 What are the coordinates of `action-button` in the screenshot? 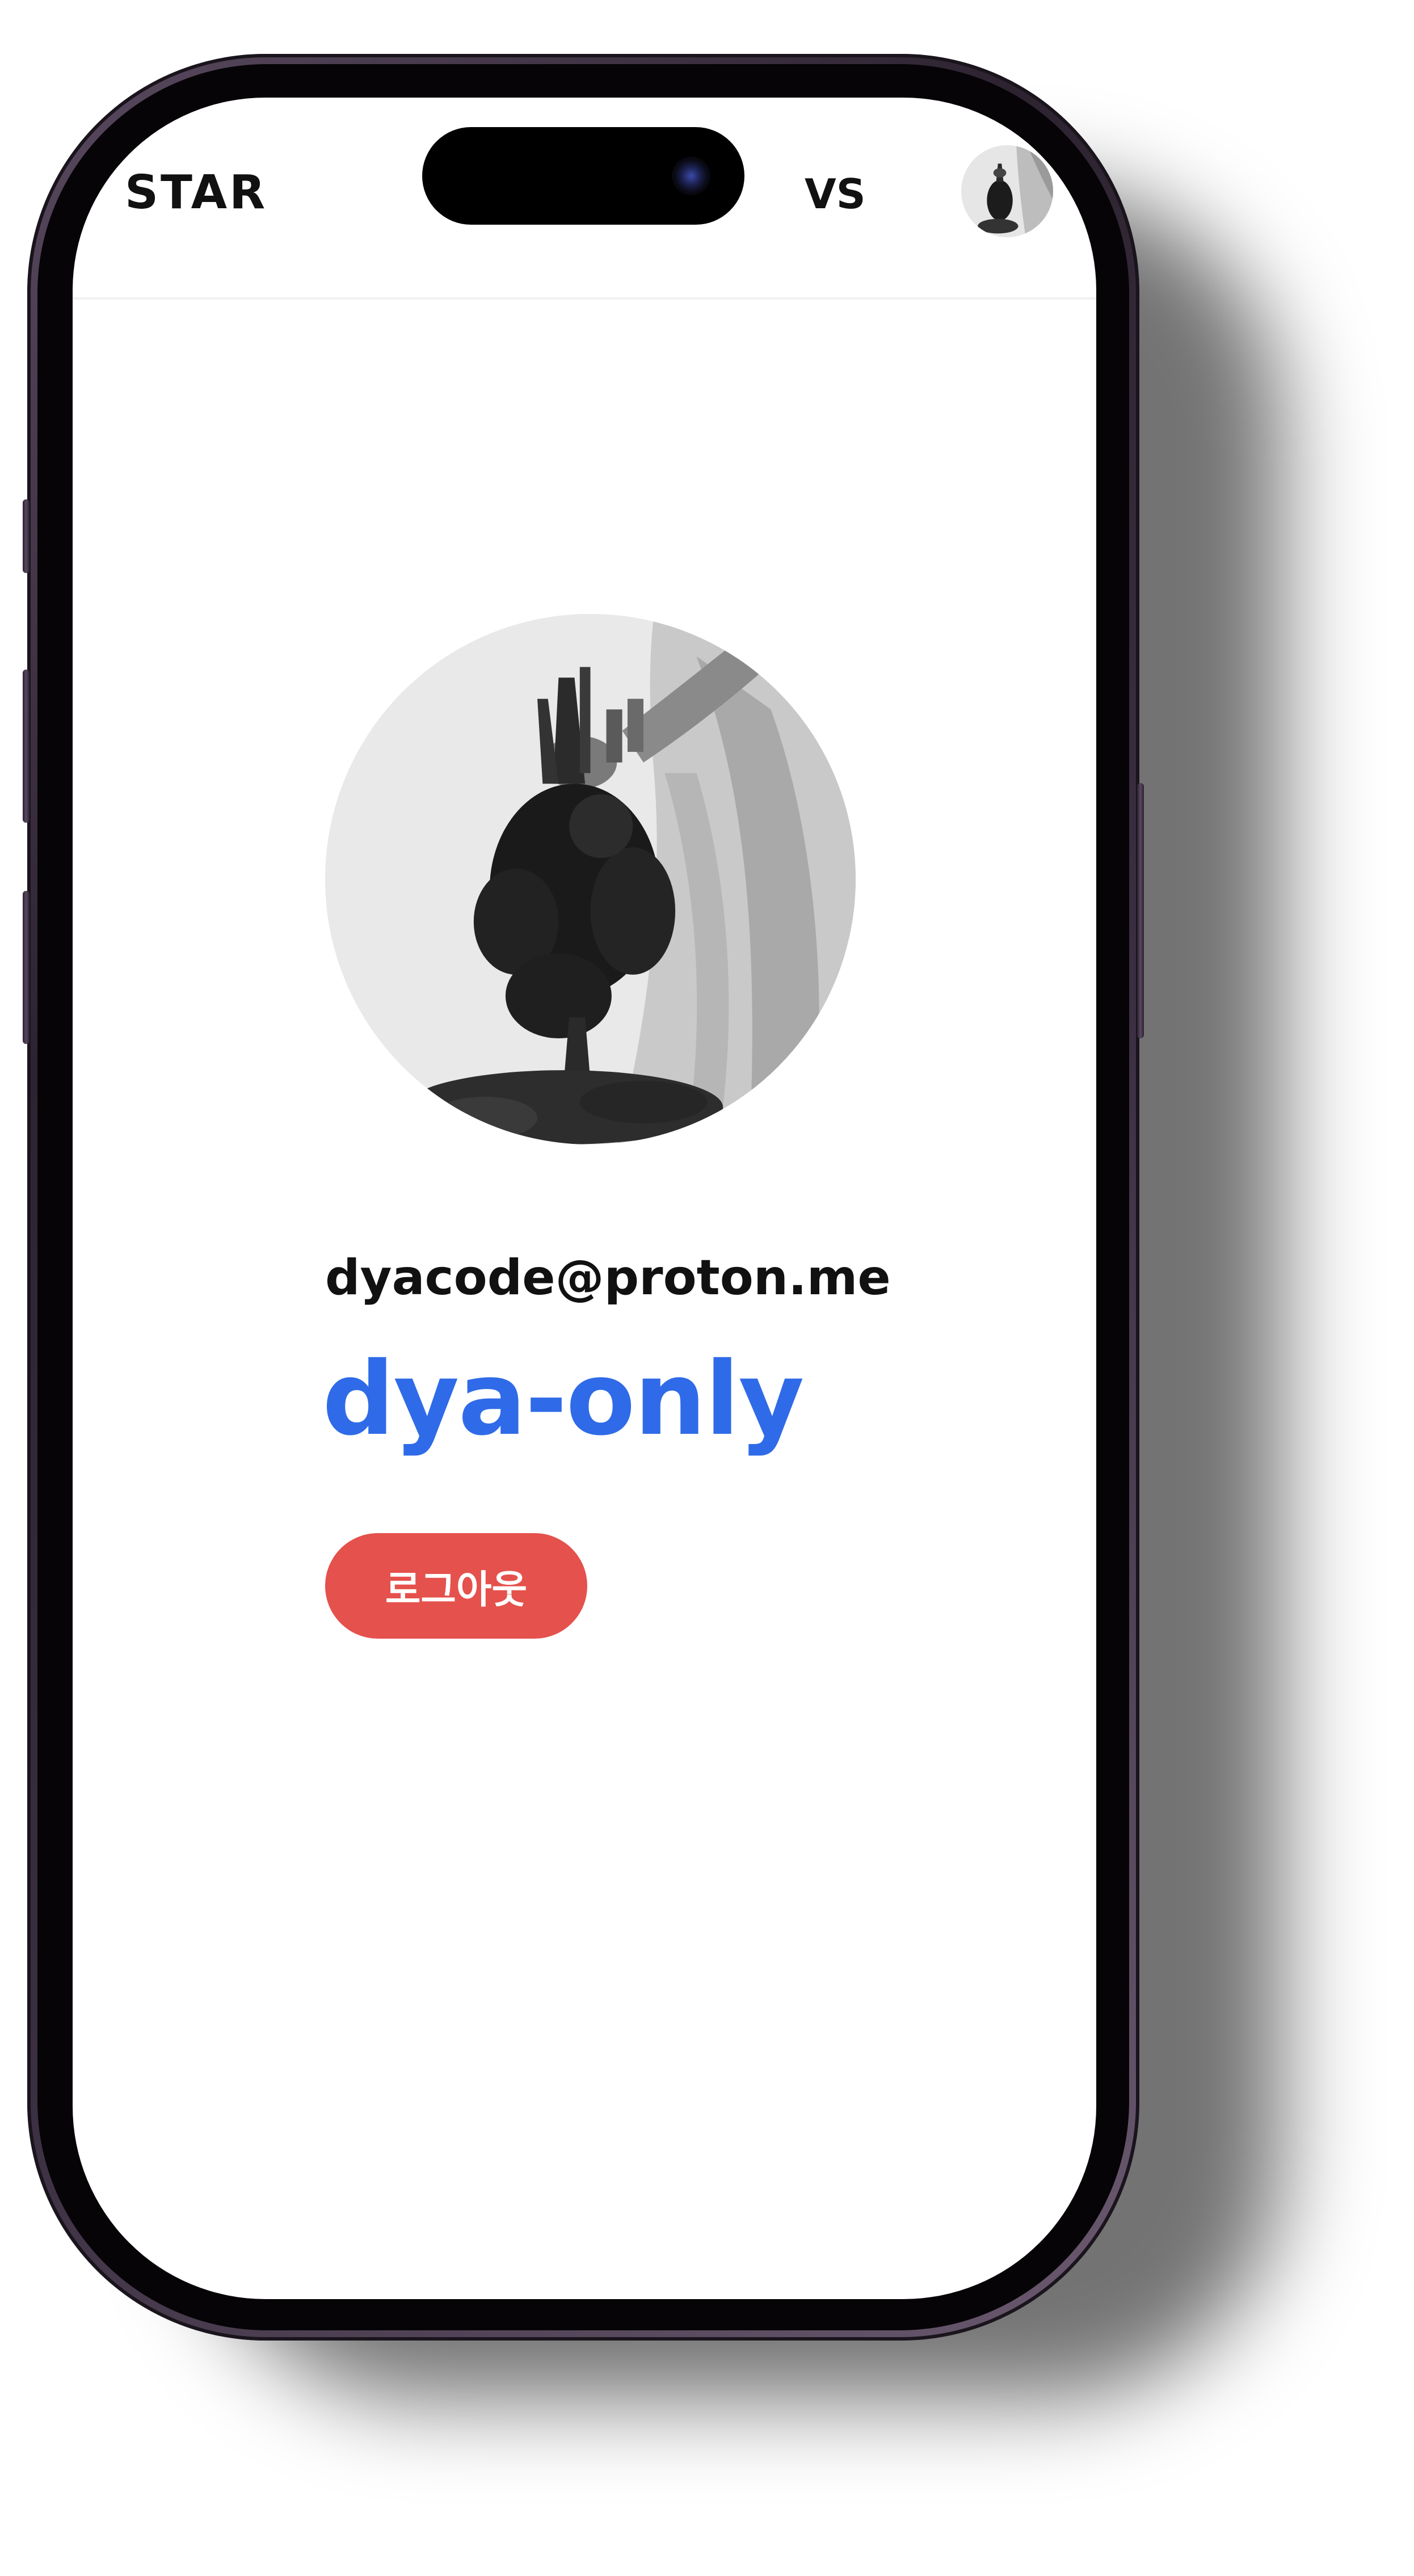 It's located at (26, 536).